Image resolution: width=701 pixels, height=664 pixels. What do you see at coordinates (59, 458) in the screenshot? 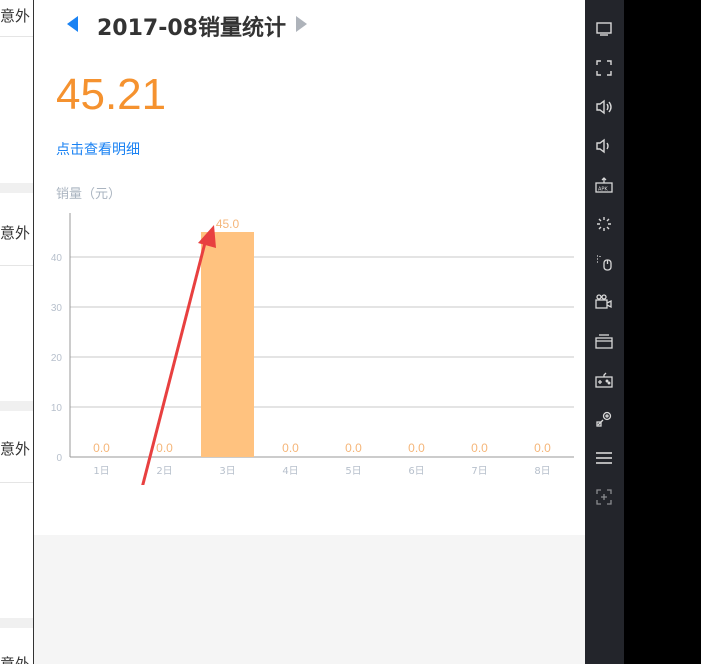
I see `y-tick-label: 0` at bounding box center [59, 458].